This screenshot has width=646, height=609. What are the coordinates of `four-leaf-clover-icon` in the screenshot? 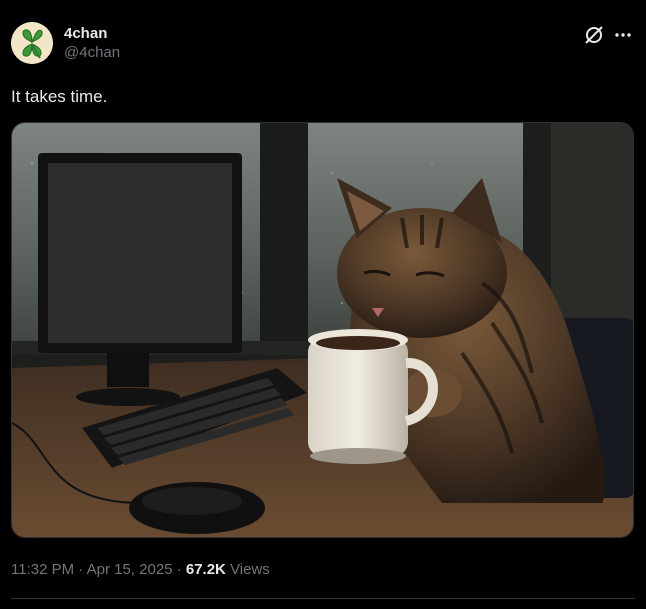 It's located at (32, 43).